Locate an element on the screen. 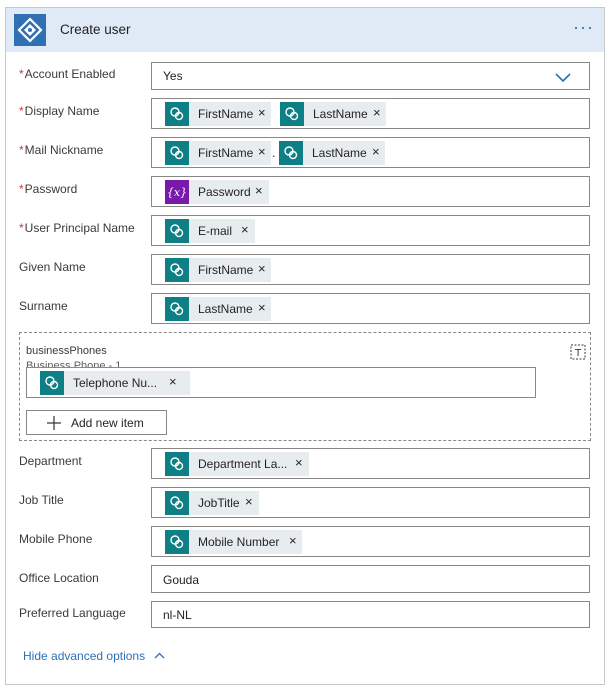 This screenshot has width=614, height=685. mobile-phone-field: Mobile Number × is located at coordinates (370, 541).